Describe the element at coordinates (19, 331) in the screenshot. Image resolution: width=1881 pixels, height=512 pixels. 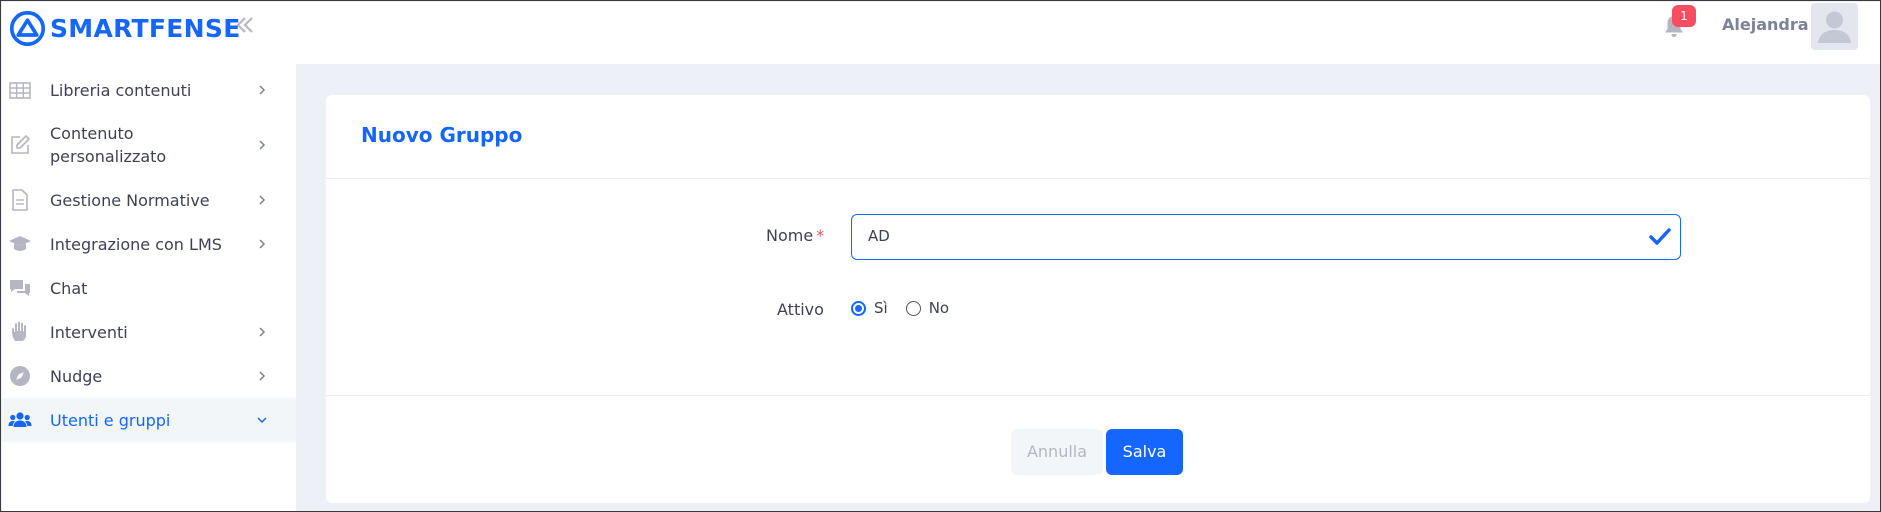
I see `hand-icon` at that location.